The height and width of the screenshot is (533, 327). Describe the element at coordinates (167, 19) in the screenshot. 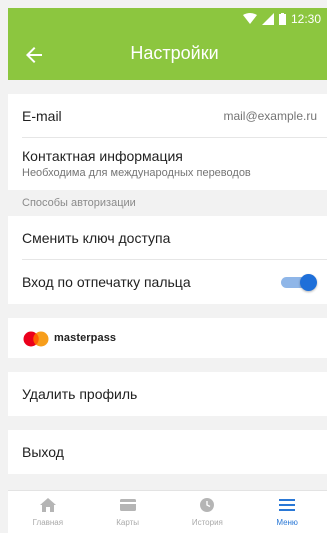

I see `status-bar: 12:30` at that location.